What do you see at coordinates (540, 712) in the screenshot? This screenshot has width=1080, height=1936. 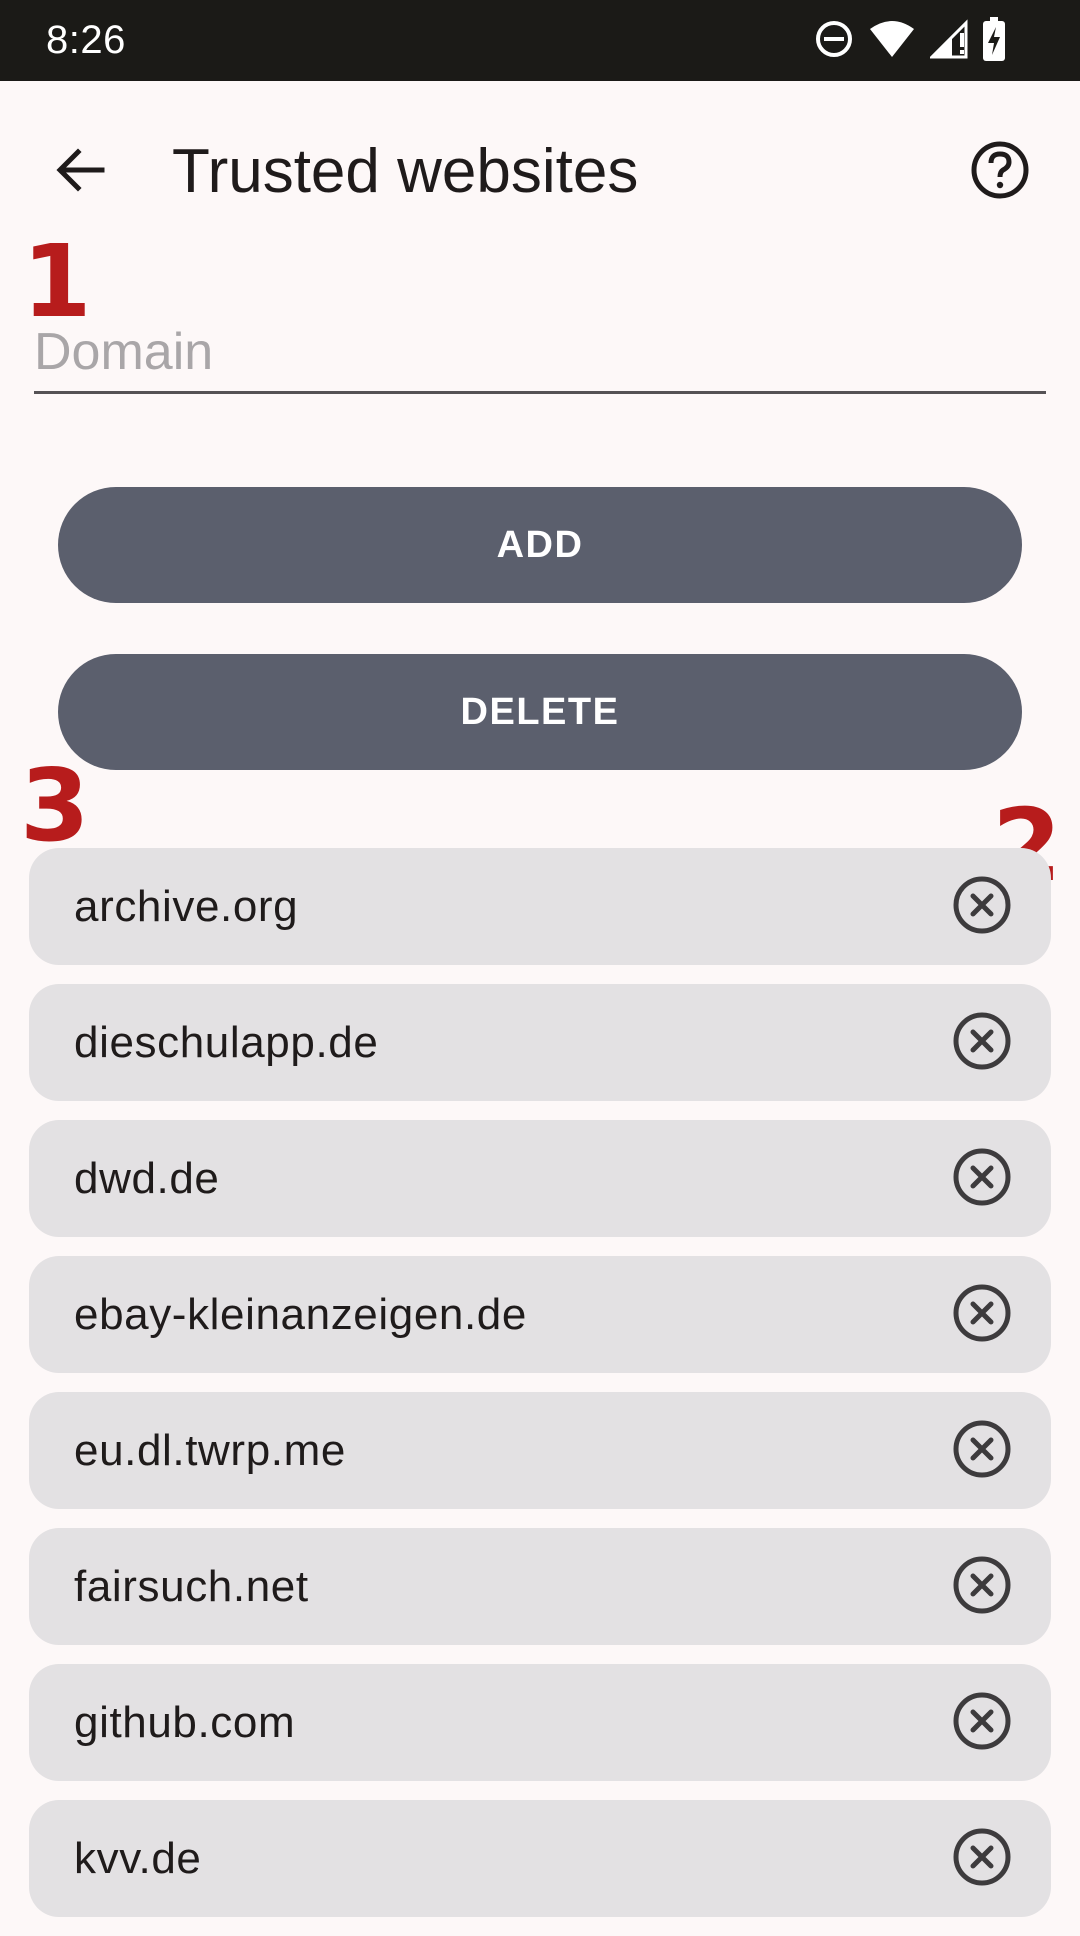 I see `delete-button: DELETE` at bounding box center [540, 712].